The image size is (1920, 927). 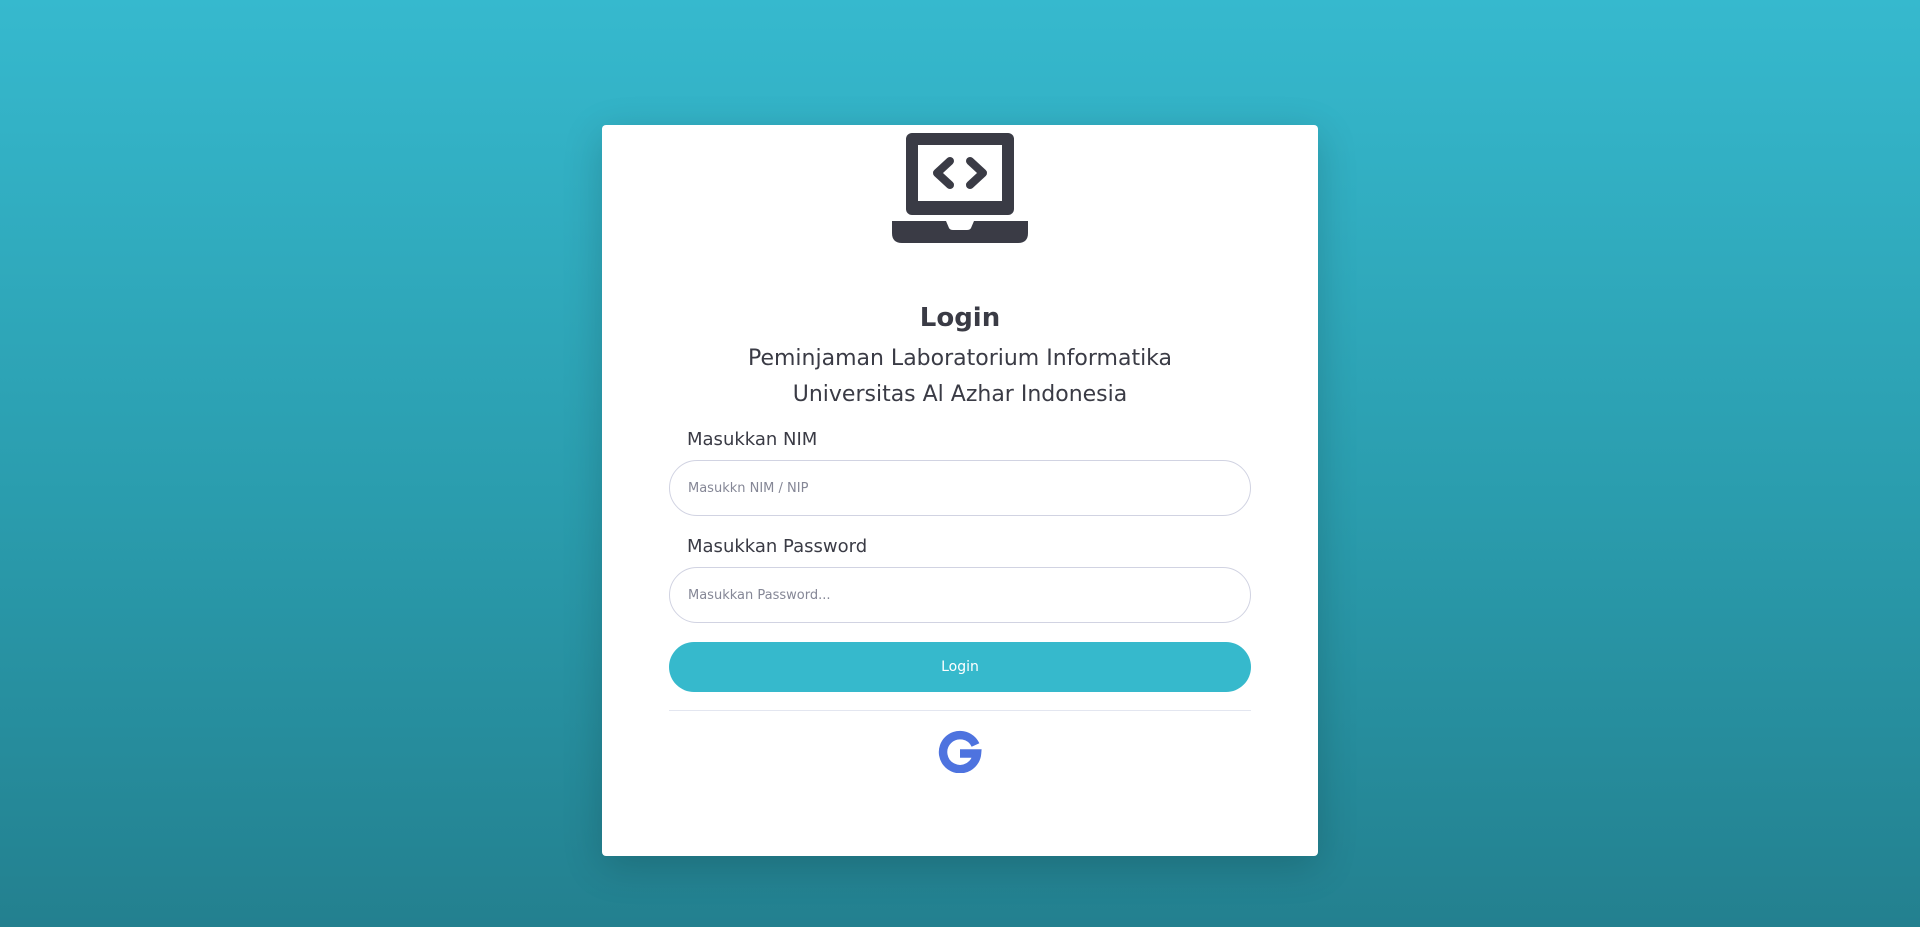 I want to click on nim-input, so click(x=960, y=488).